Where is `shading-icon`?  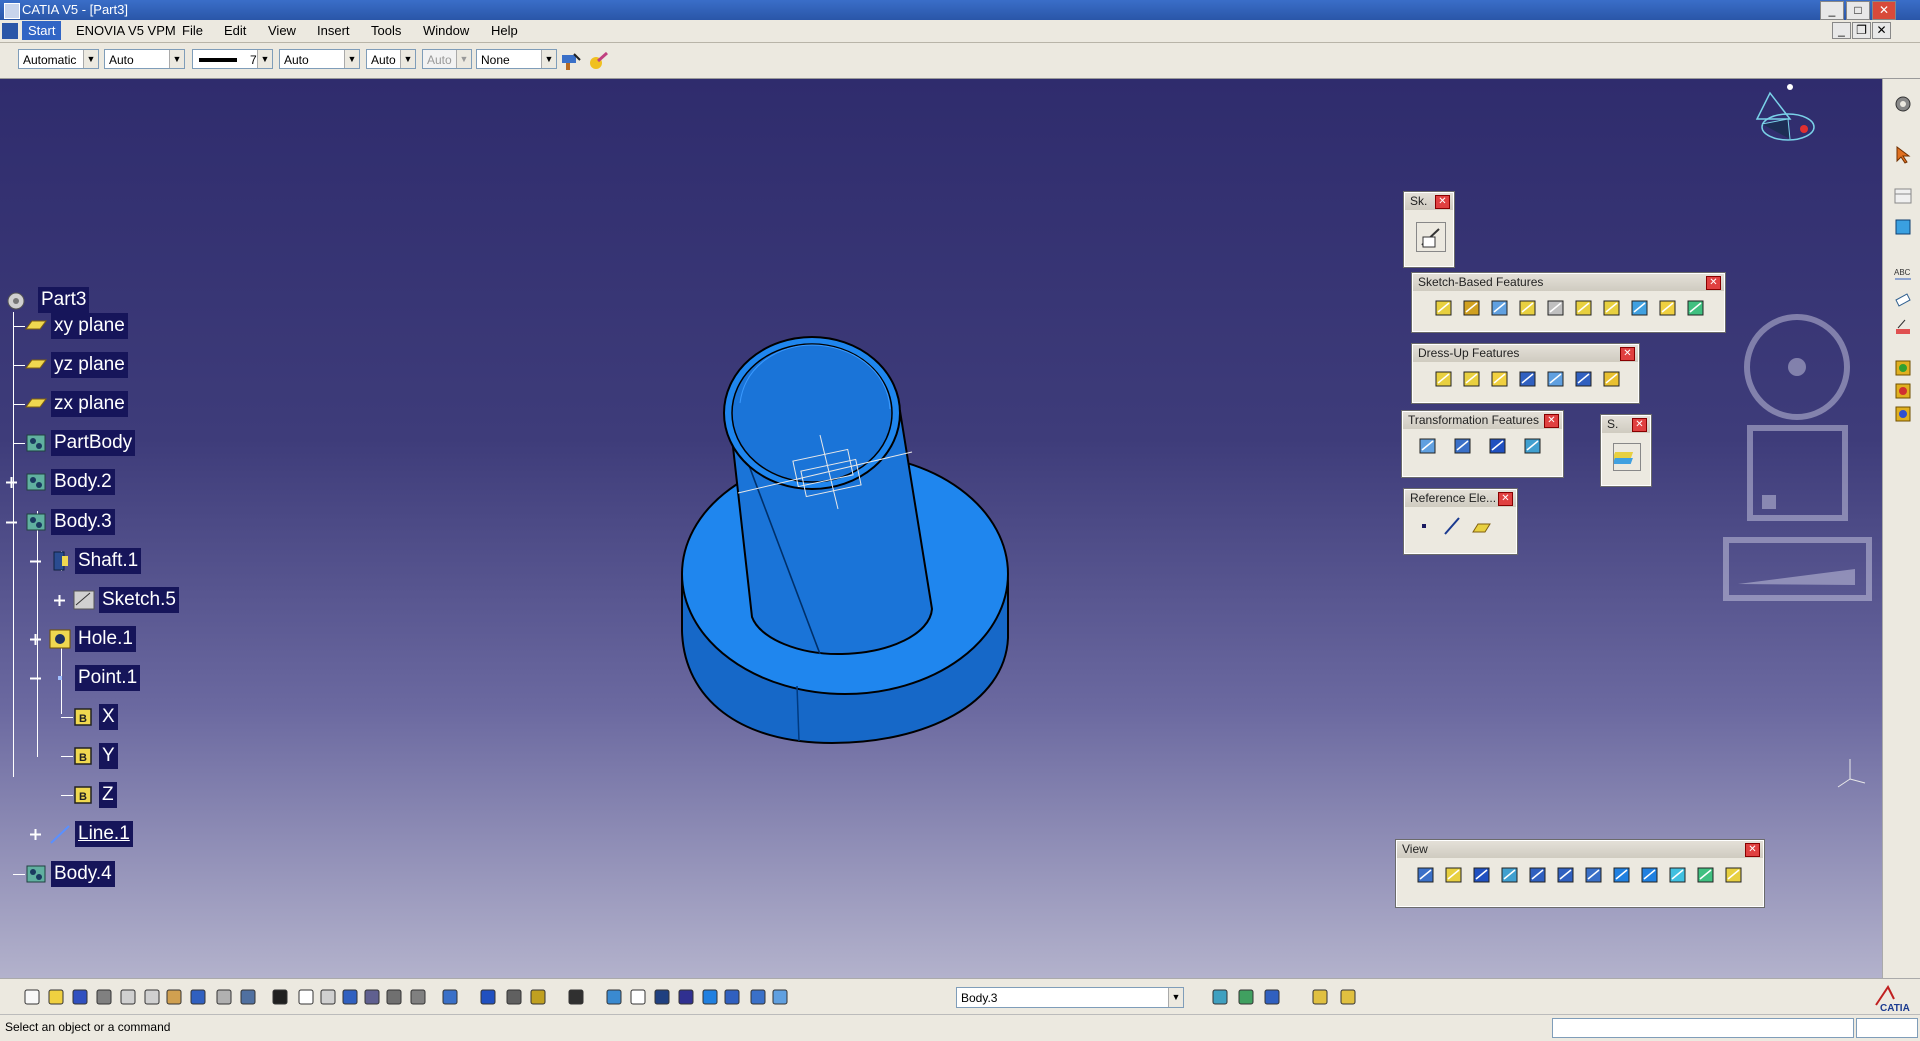 shading-icon is located at coordinates (1678, 875).